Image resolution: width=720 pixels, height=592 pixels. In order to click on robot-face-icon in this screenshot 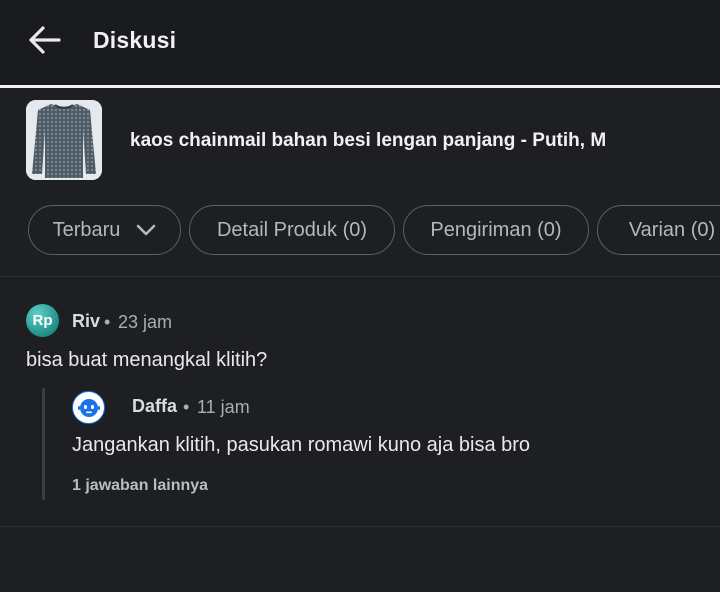, I will do `click(88, 407)`.